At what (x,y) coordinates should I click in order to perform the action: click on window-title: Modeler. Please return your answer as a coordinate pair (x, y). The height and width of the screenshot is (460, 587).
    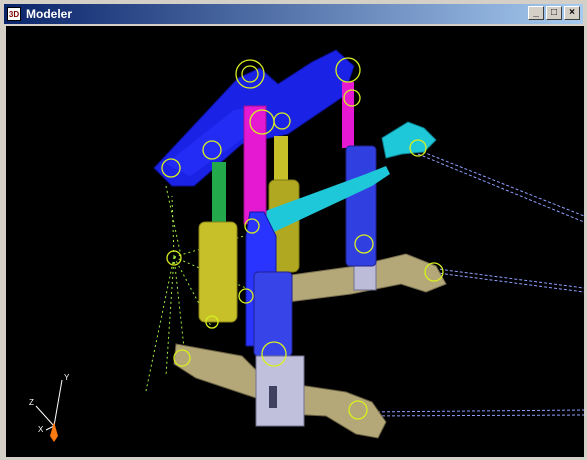
    Looking at the image, I should click on (49, 14).